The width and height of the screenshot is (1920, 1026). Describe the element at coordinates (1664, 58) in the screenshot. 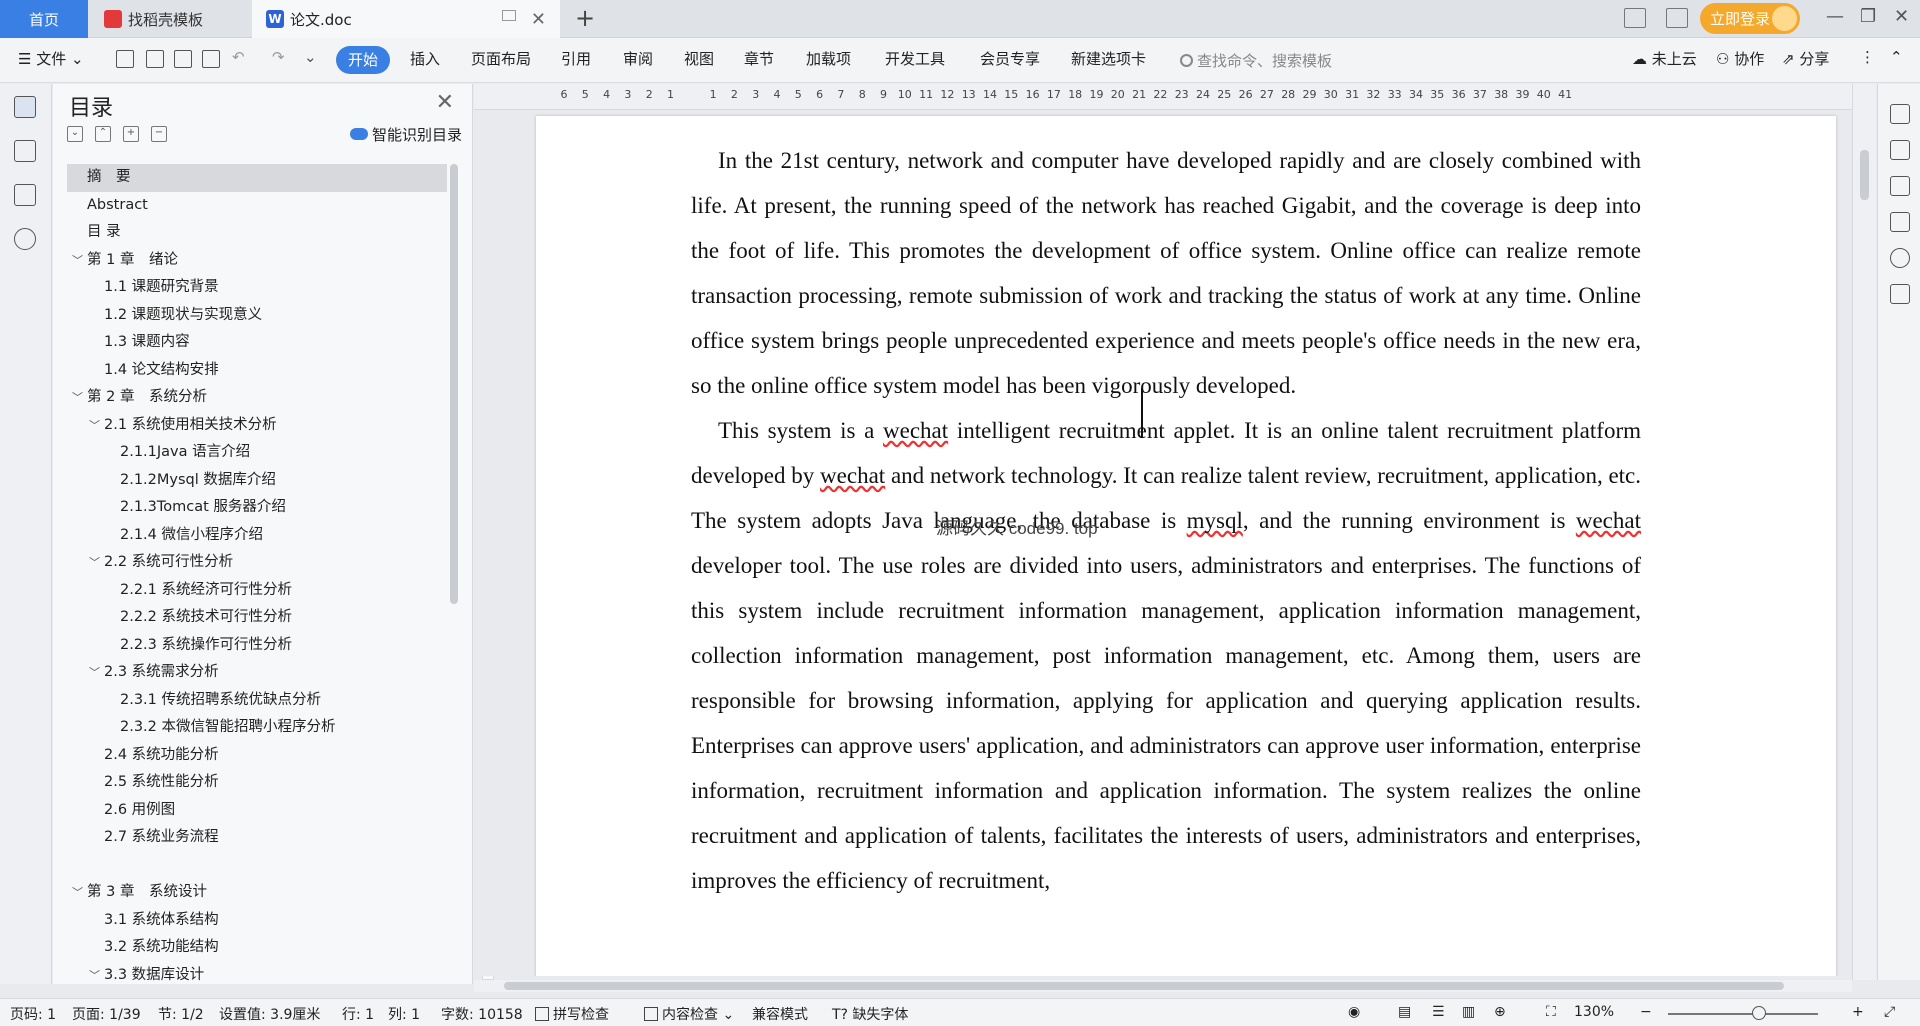

I see `cloud-button: ☁ 未上云` at that location.